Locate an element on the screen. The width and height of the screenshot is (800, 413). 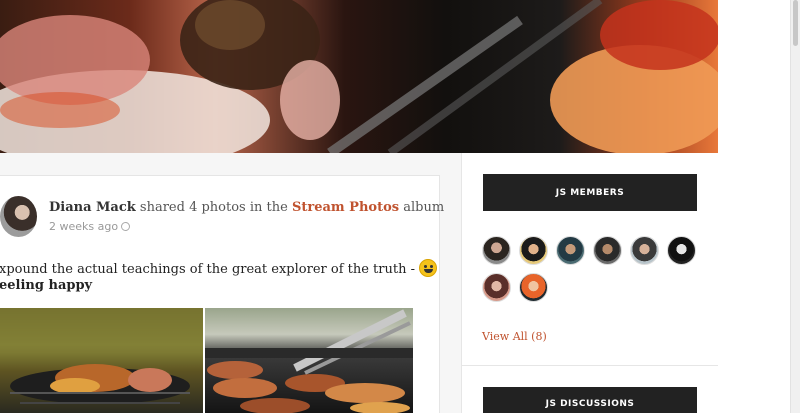
globe-icon is located at coordinates (126, 226).